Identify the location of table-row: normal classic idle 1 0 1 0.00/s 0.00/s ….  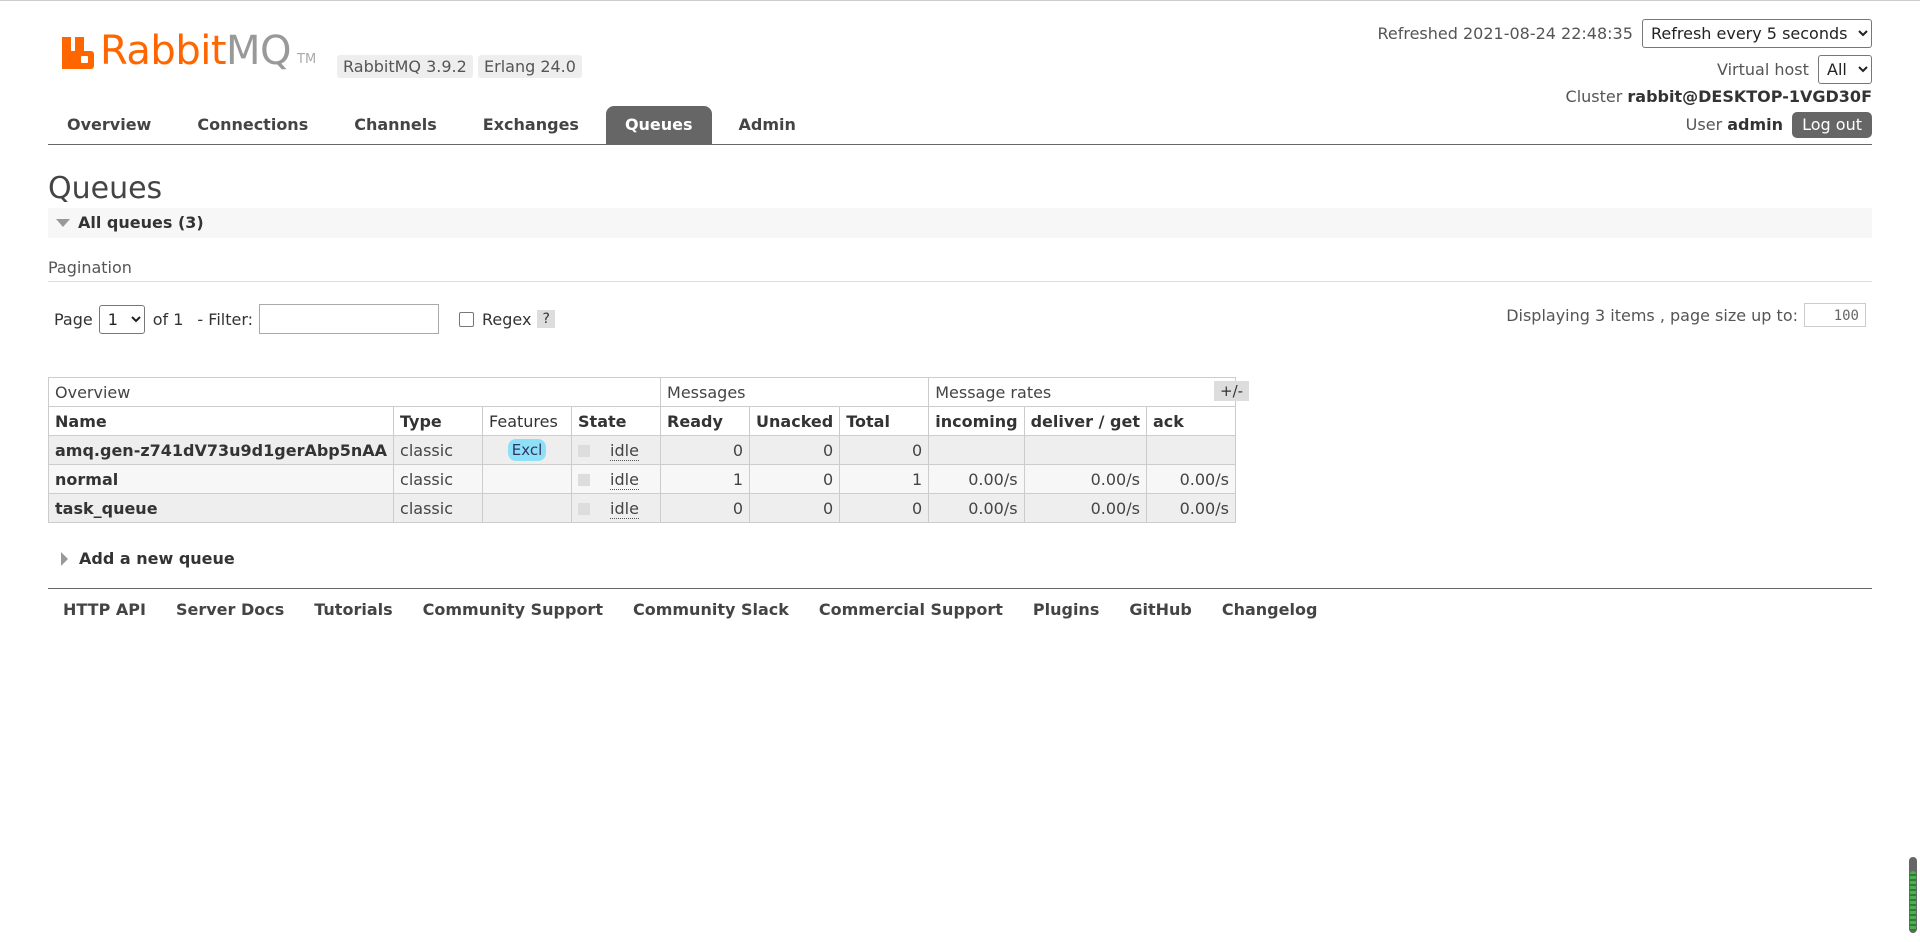
(641, 479).